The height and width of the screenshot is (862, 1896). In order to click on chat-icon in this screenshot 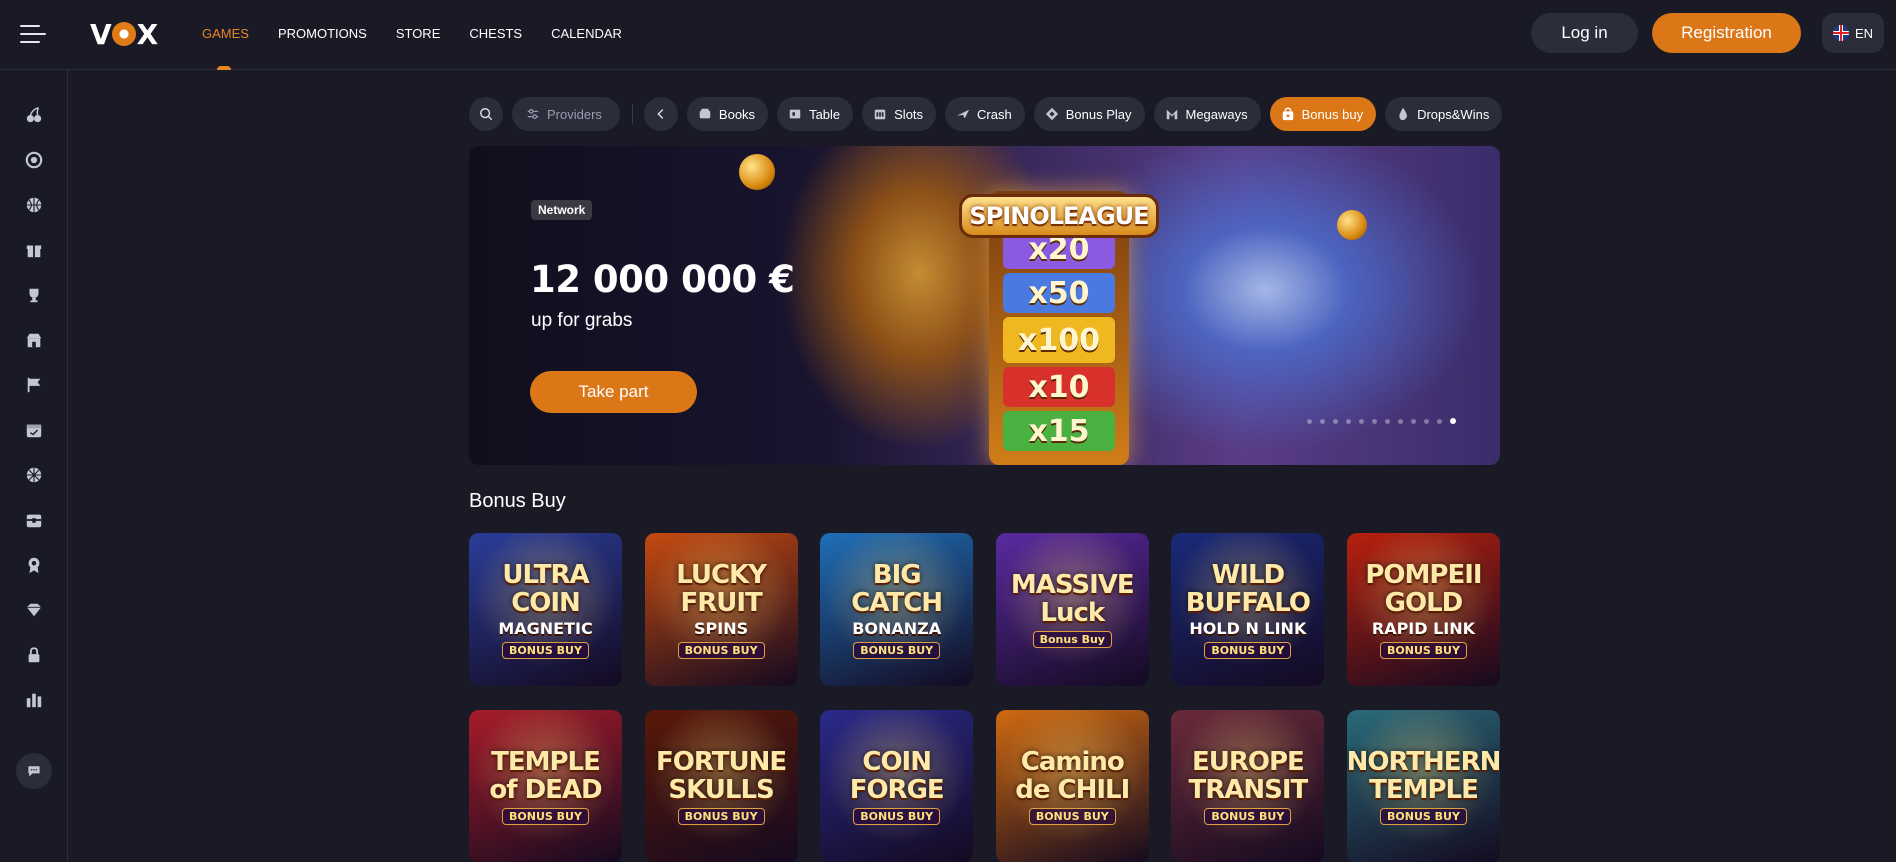, I will do `click(34, 771)`.